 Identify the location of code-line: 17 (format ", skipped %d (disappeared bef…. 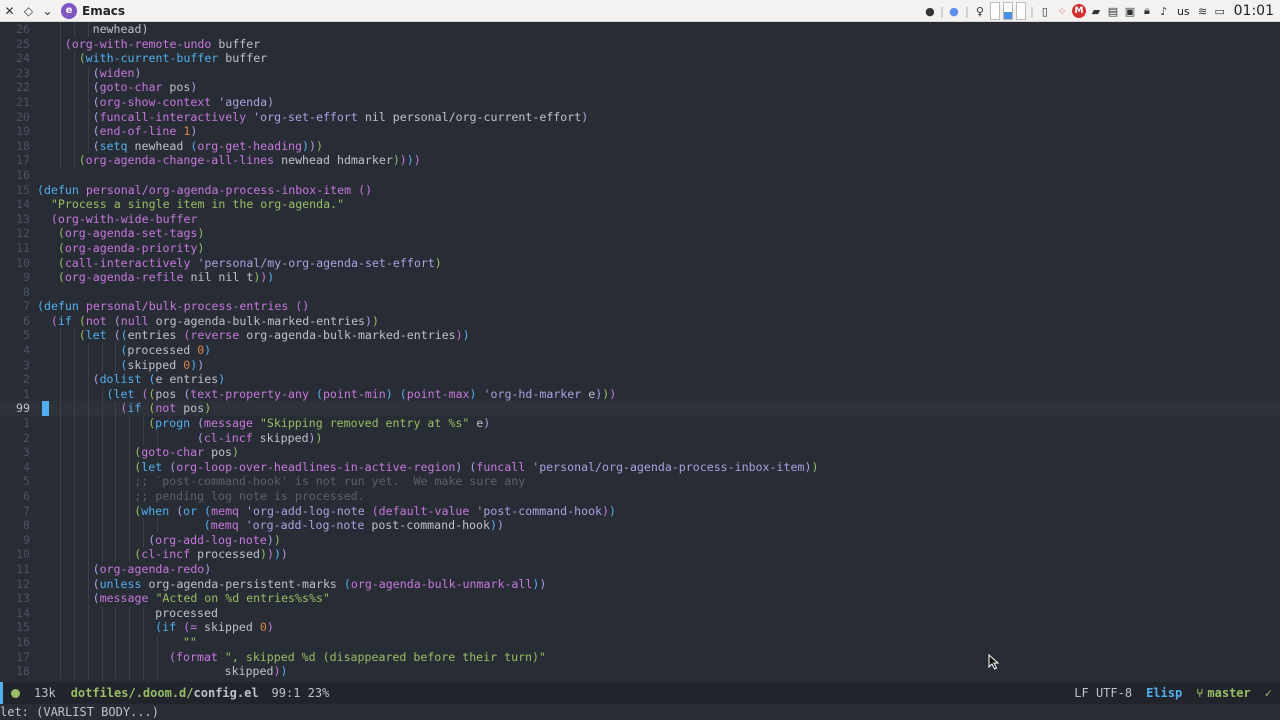
(640, 657).